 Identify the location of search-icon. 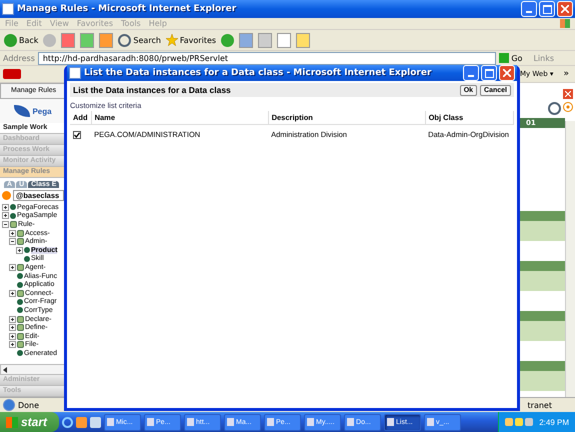
(554, 108).